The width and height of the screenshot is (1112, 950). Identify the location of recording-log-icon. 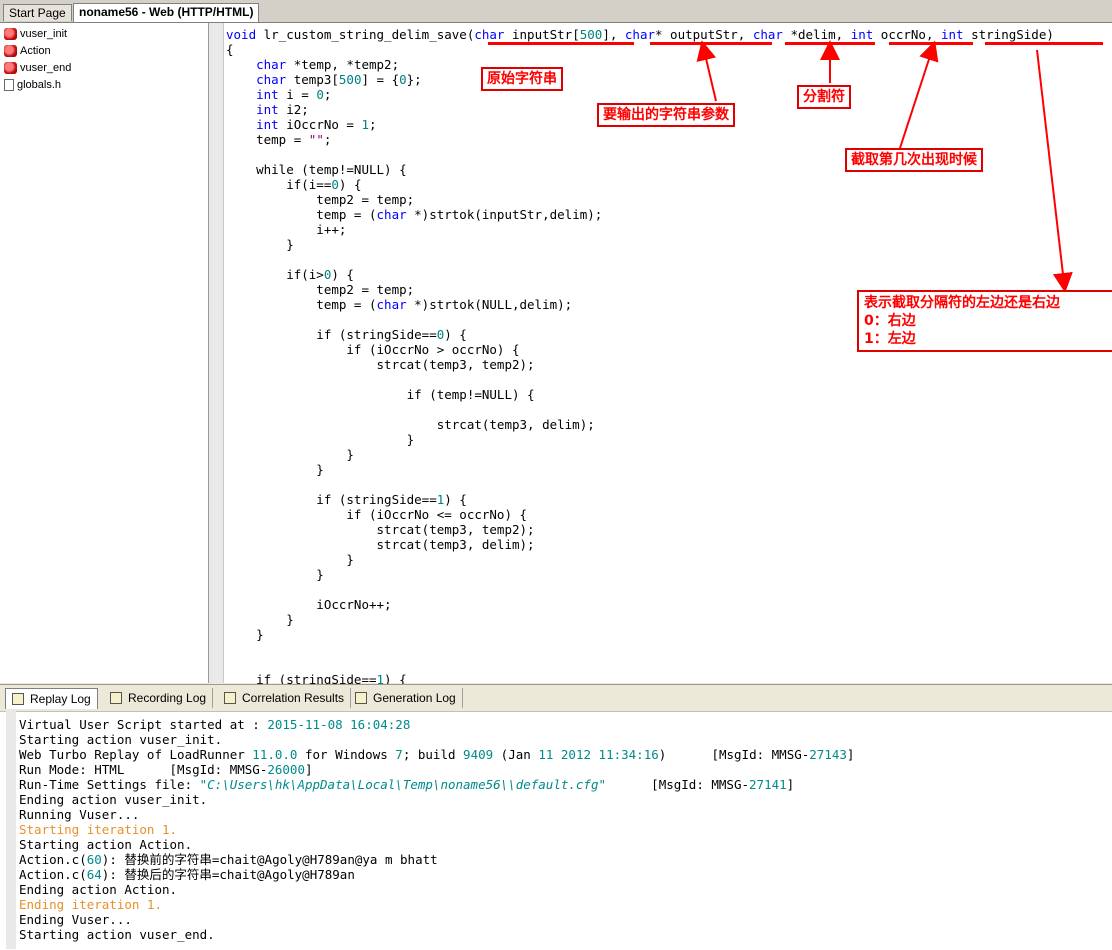
(116, 698).